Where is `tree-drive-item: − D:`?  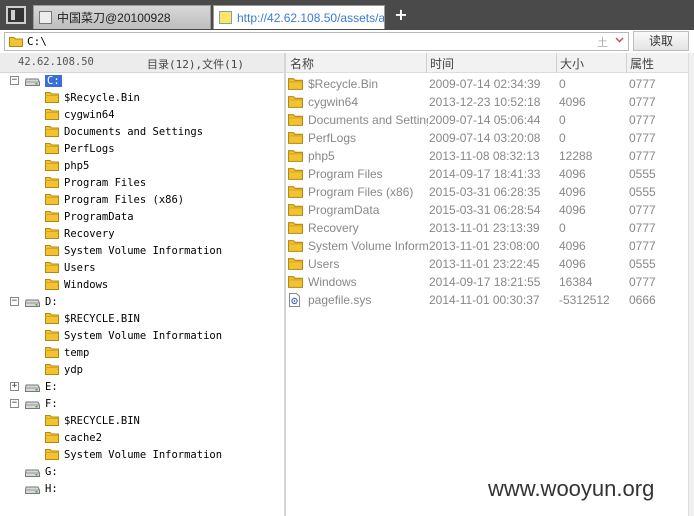 tree-drive-item: − D: is located at coordinates (142, 302).